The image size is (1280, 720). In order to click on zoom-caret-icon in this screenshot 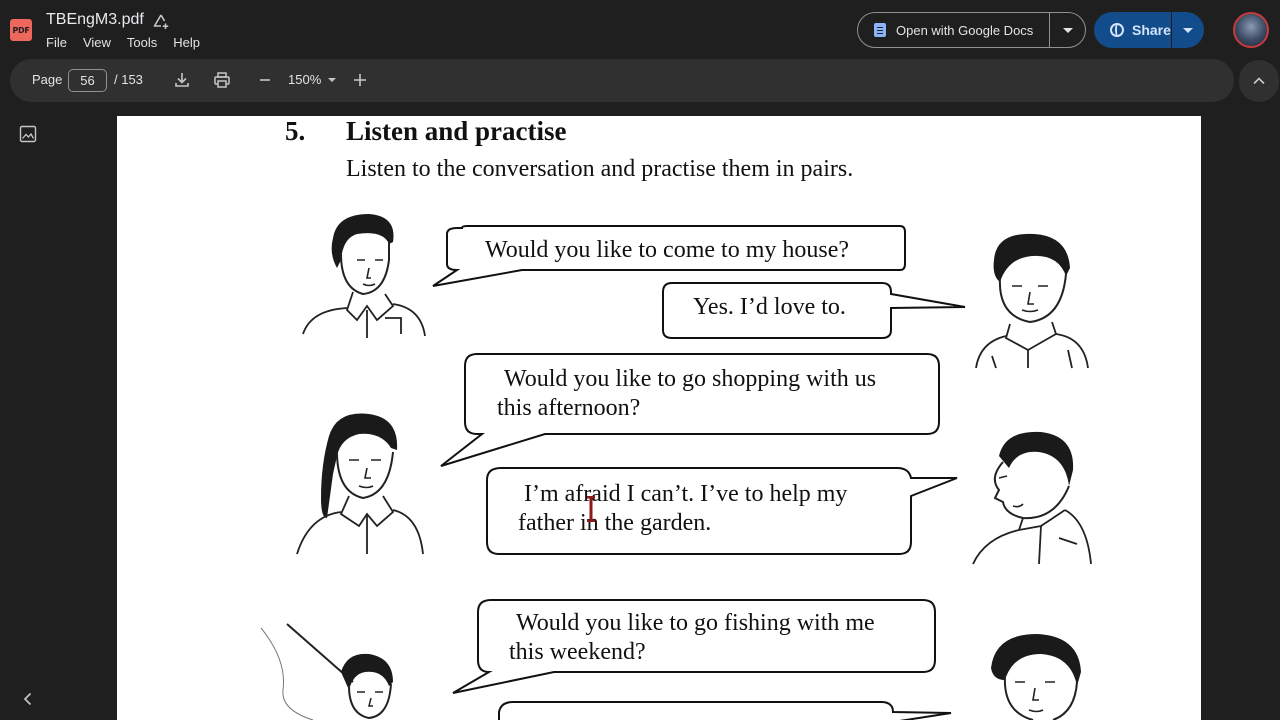, I will do `click(332, 80)`.